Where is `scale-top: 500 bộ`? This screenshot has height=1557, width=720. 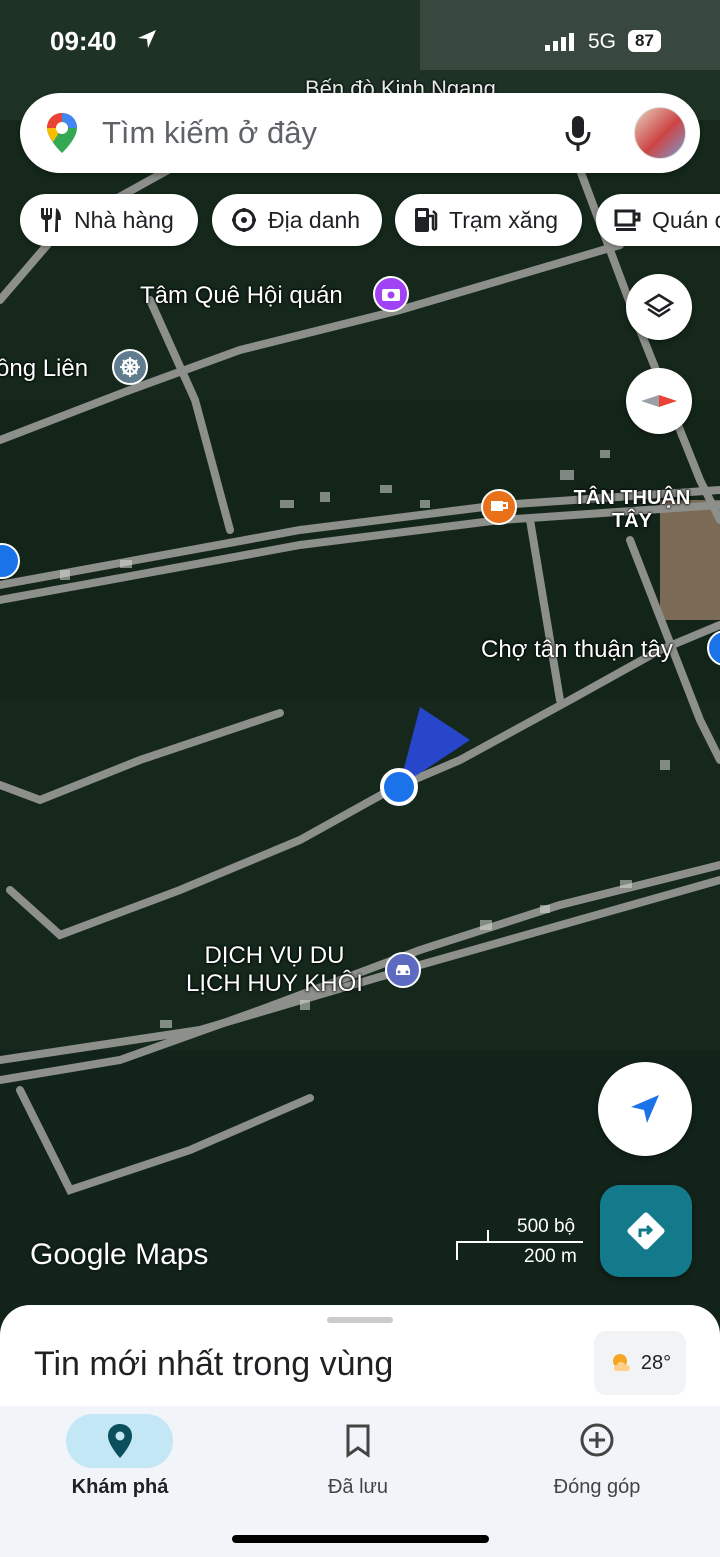 scale-top: 500 bộ is located at coordinates (546, 1226).